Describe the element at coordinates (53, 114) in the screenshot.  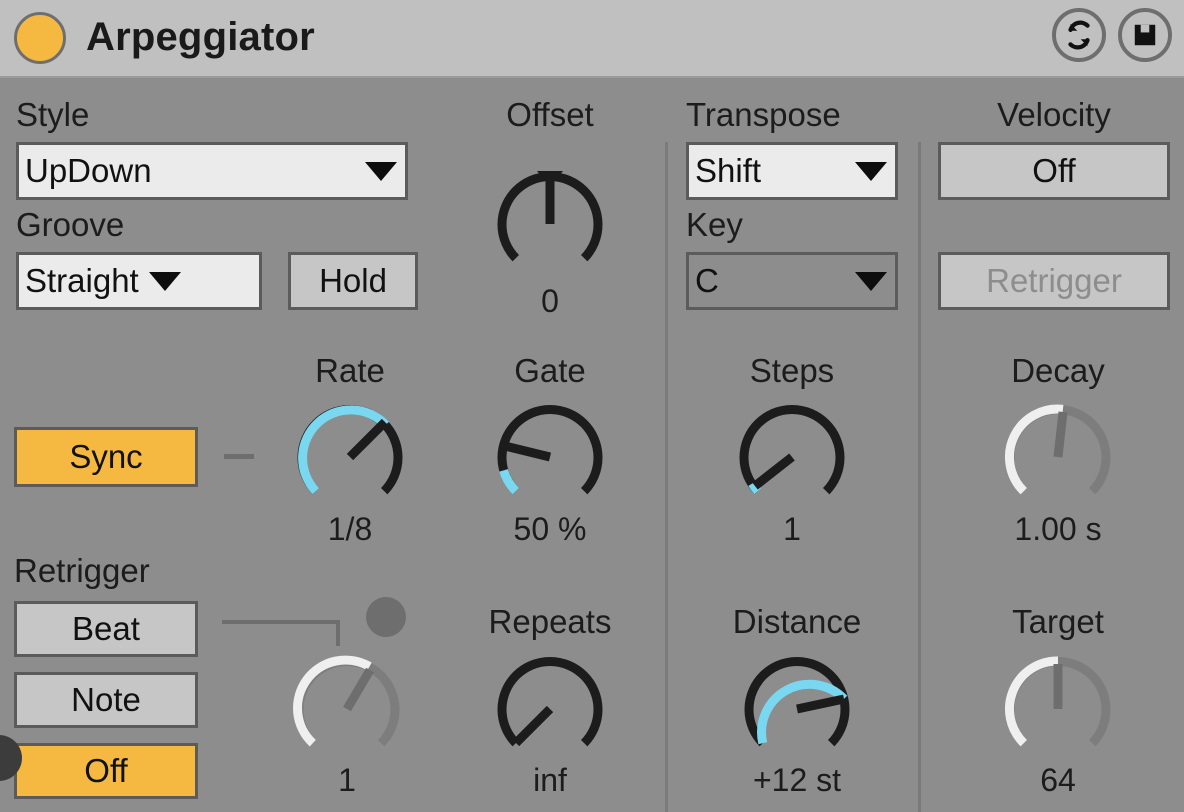
I see `style-label: Style` at that location.